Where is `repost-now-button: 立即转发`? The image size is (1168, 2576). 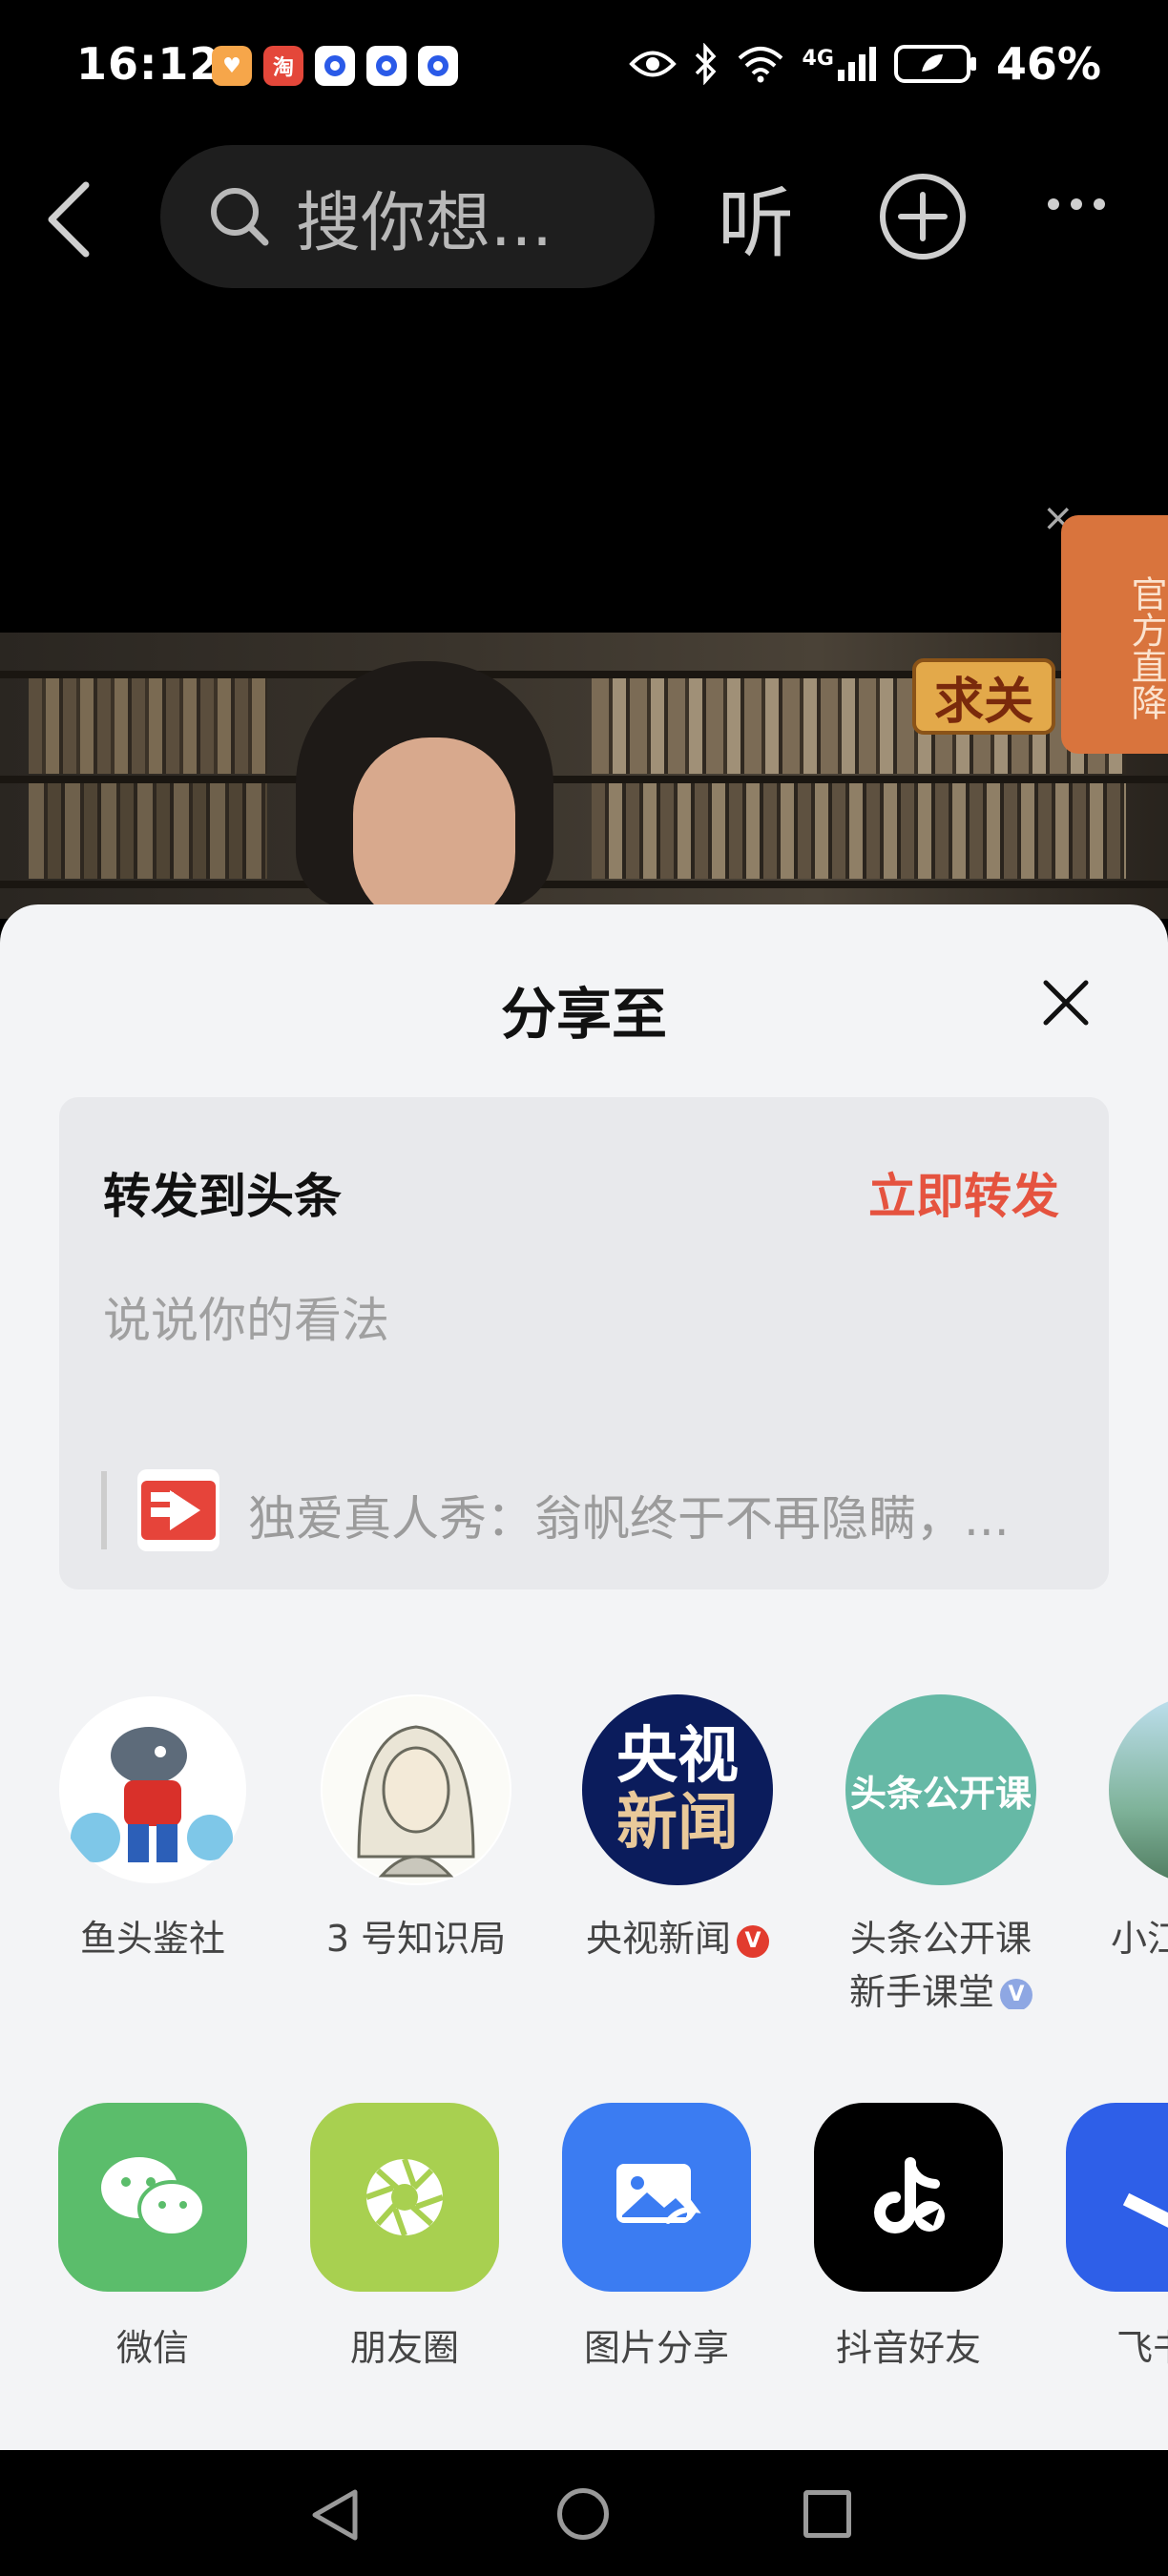
repost-now-button: 立即转发 is located at coordinates (963, 1192).